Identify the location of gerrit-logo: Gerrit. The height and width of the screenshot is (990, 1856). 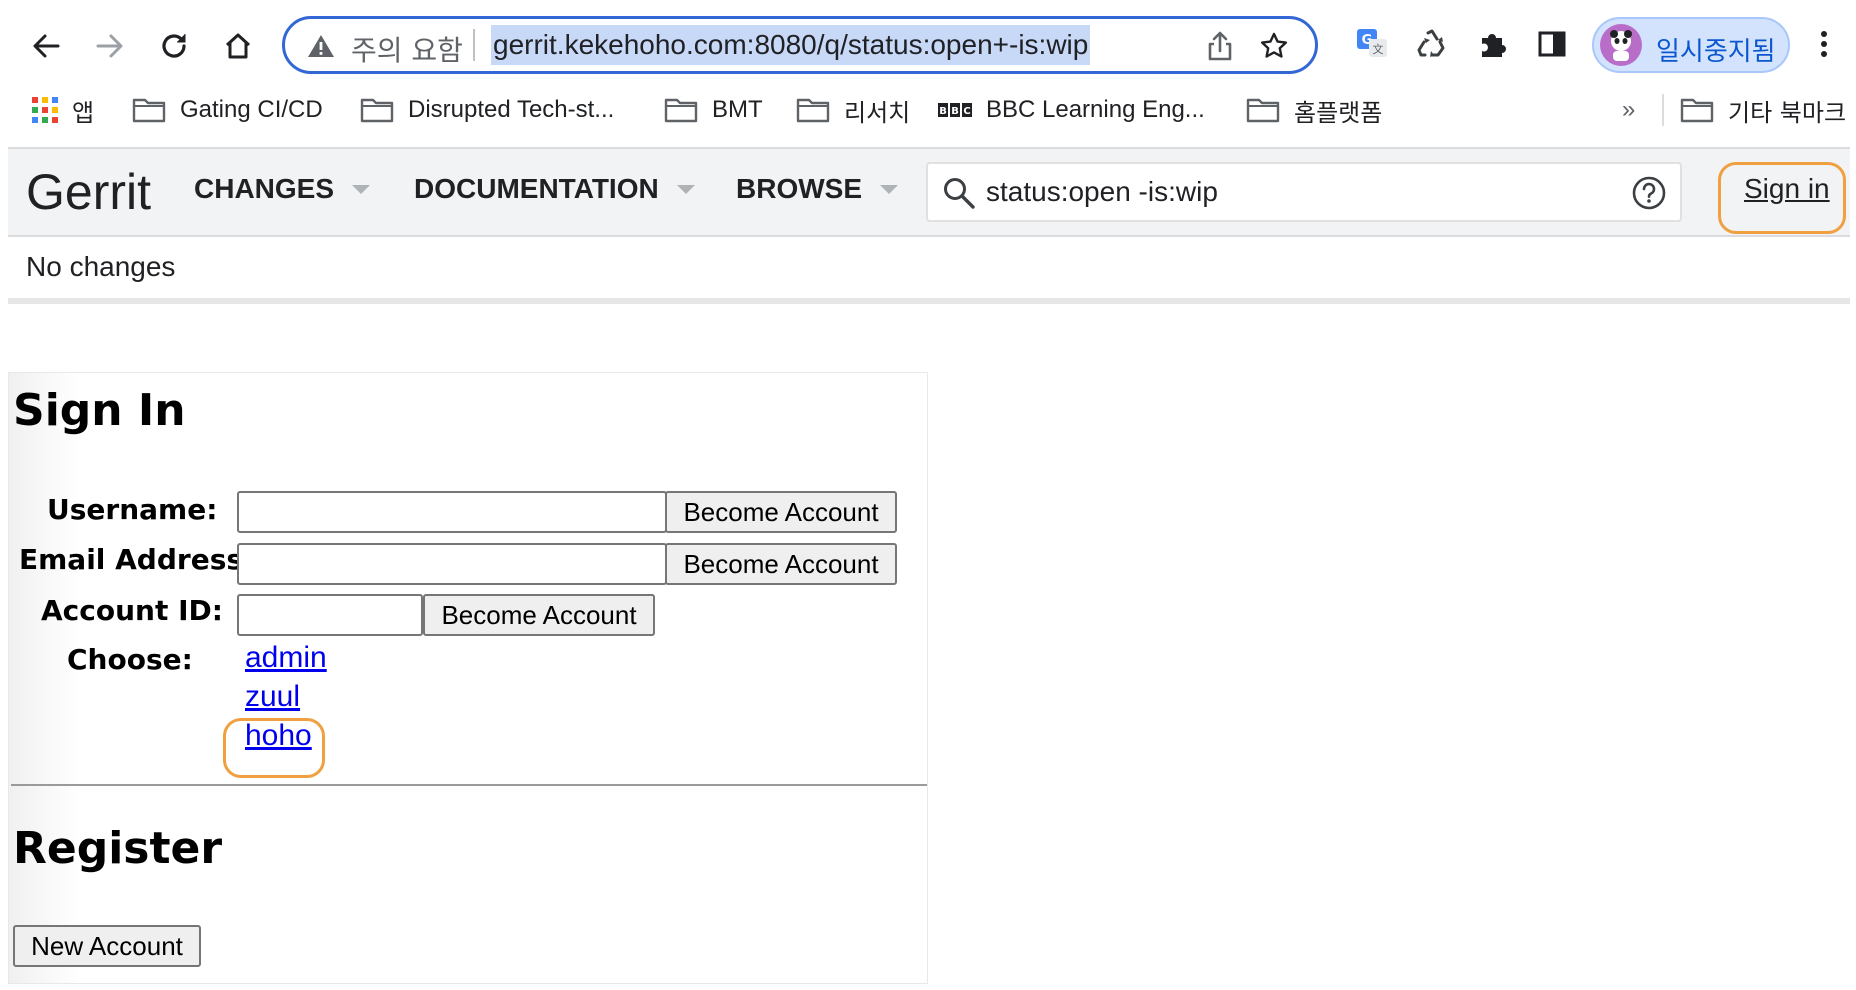
(88, 192).